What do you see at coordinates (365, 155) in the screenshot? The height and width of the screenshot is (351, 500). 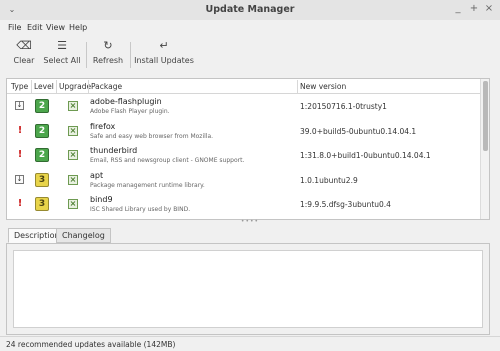 I see `new-version: 1:31.8.0+build1-0ubuntu0.14.04.1` at bounding box center [365, 155].